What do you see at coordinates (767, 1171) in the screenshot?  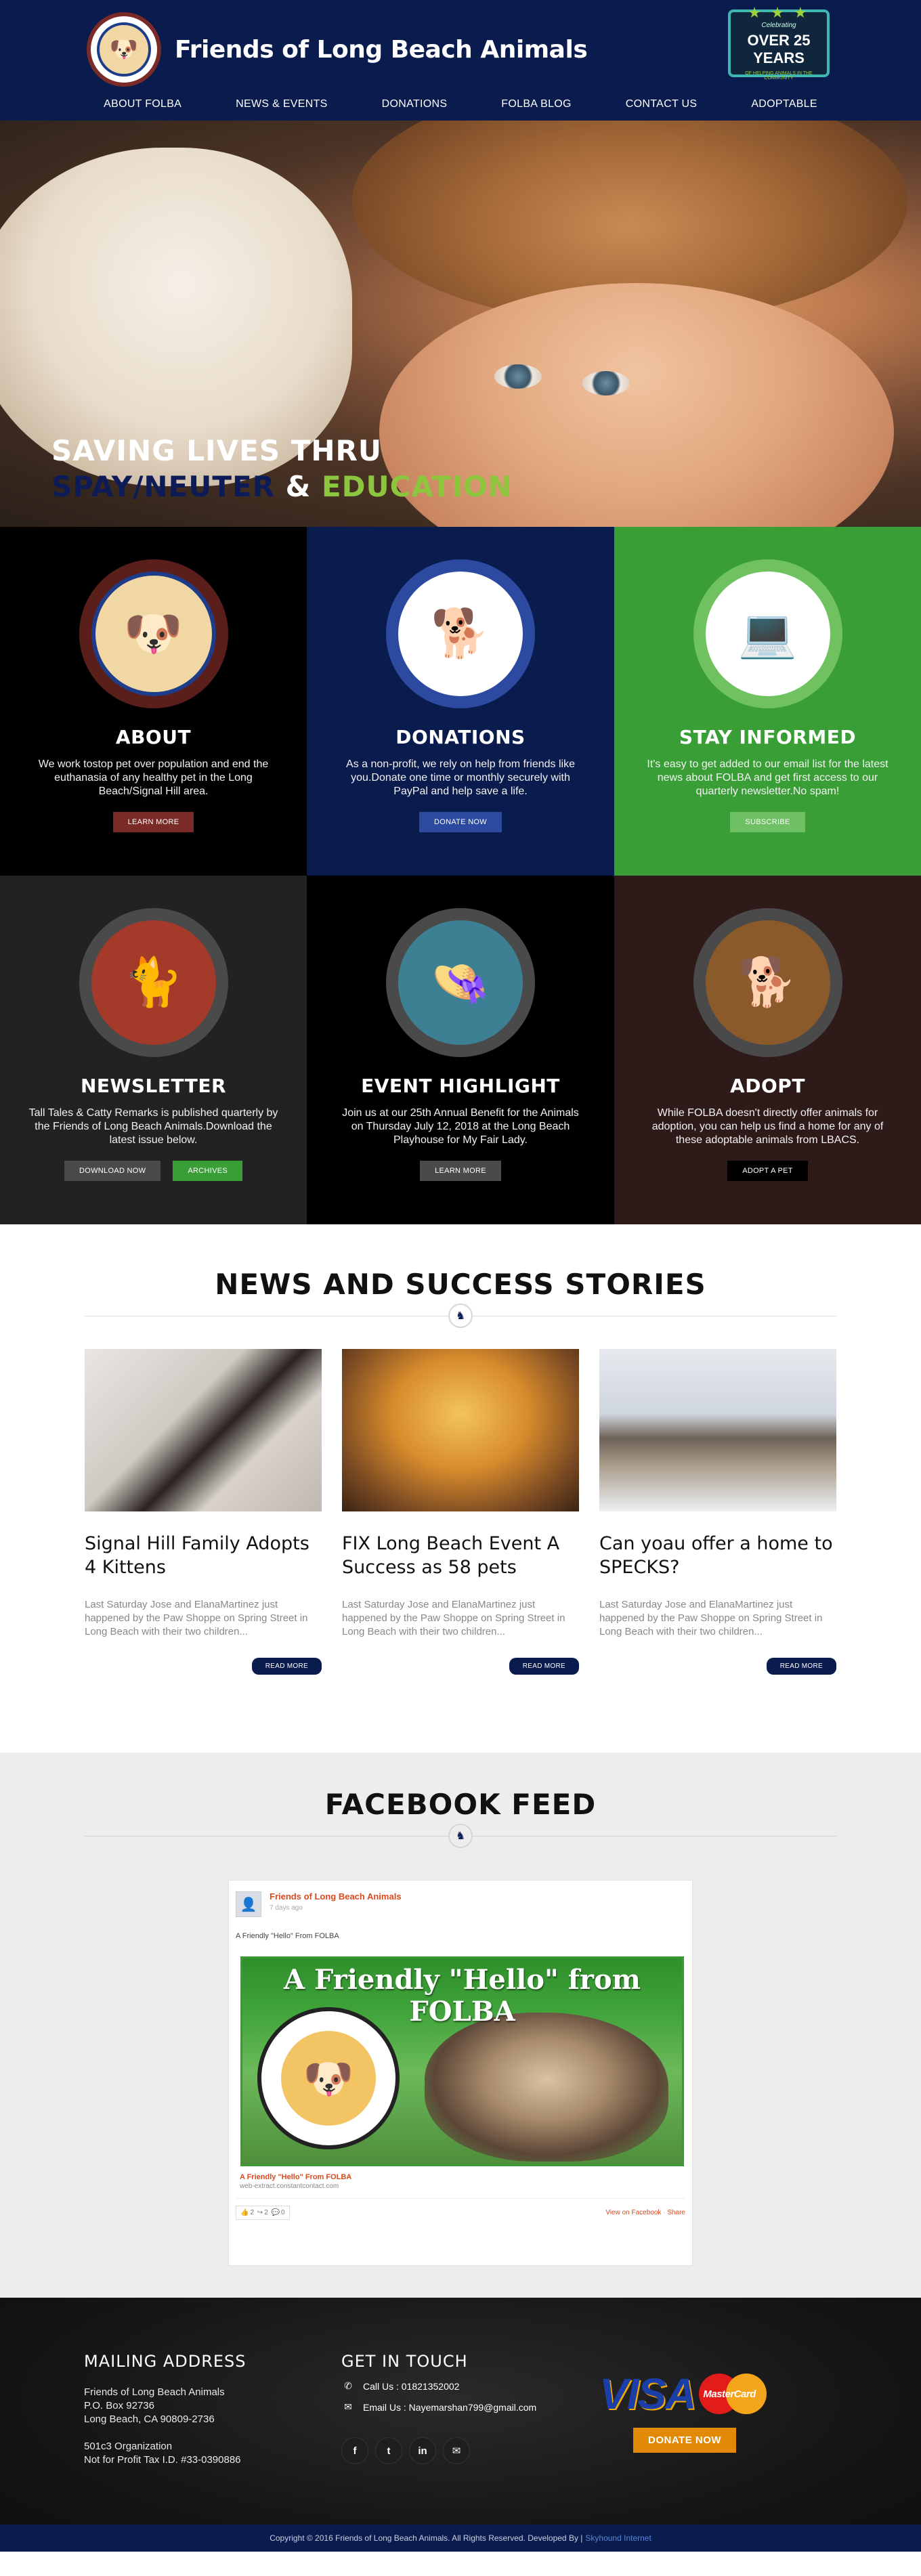 I see `adopt-a-pet-button: ADOPT A PET` at bounding box center [767, 1171].